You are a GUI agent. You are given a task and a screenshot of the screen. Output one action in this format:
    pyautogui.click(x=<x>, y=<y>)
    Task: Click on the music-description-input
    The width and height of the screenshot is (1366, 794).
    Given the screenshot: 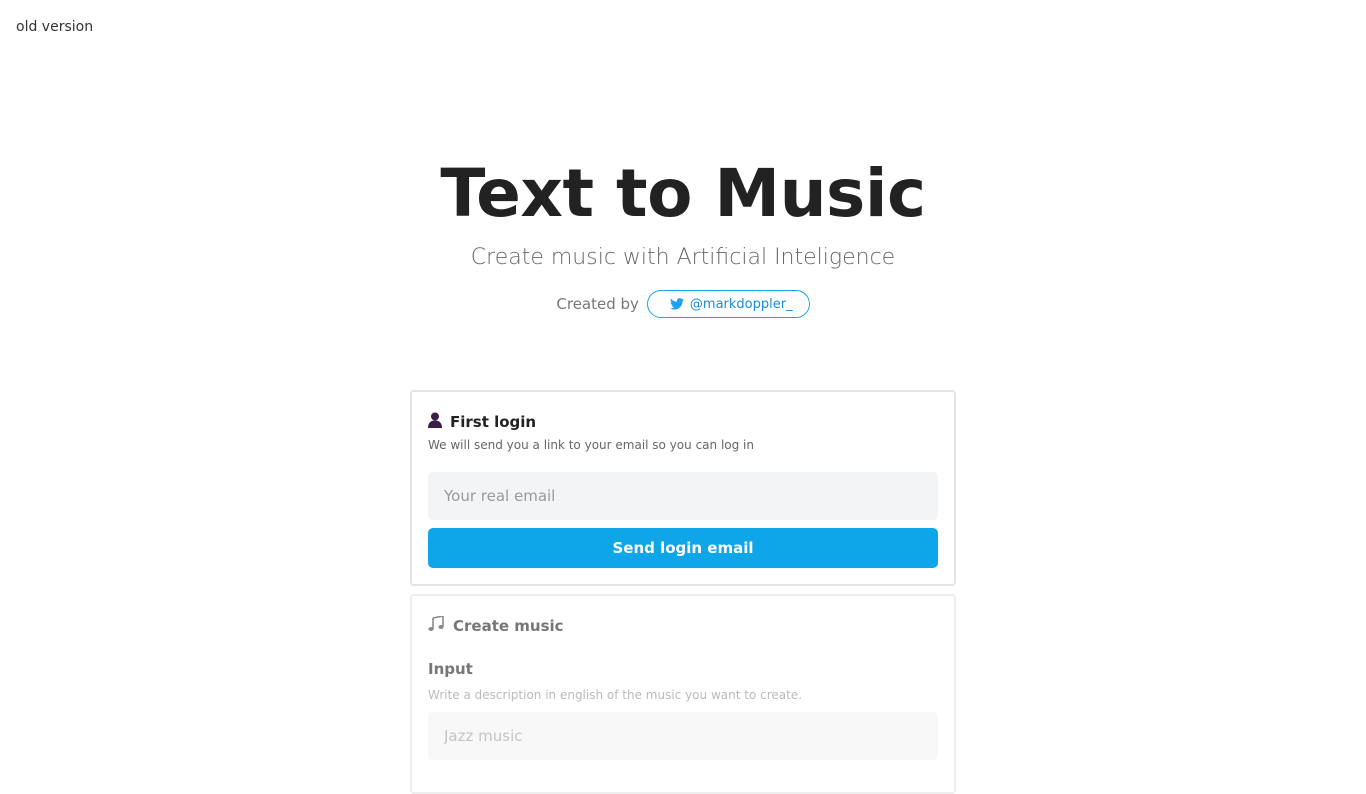 What is the action you would take?
    pyautogui.click(x=683, y=736)
    